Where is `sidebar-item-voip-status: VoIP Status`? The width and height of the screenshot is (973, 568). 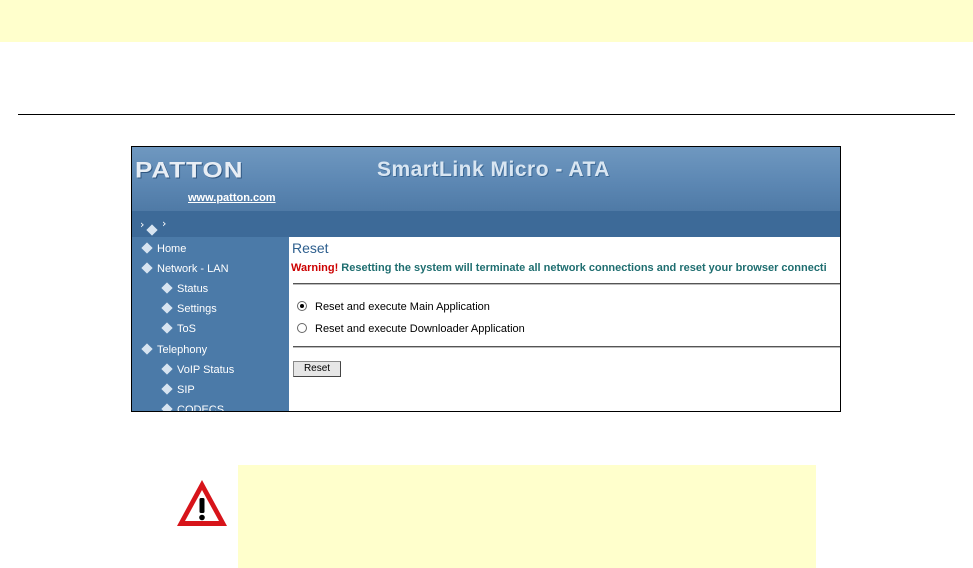
sidebar-item-voip-status: VoIP Status is located at coordinates (198, 369).